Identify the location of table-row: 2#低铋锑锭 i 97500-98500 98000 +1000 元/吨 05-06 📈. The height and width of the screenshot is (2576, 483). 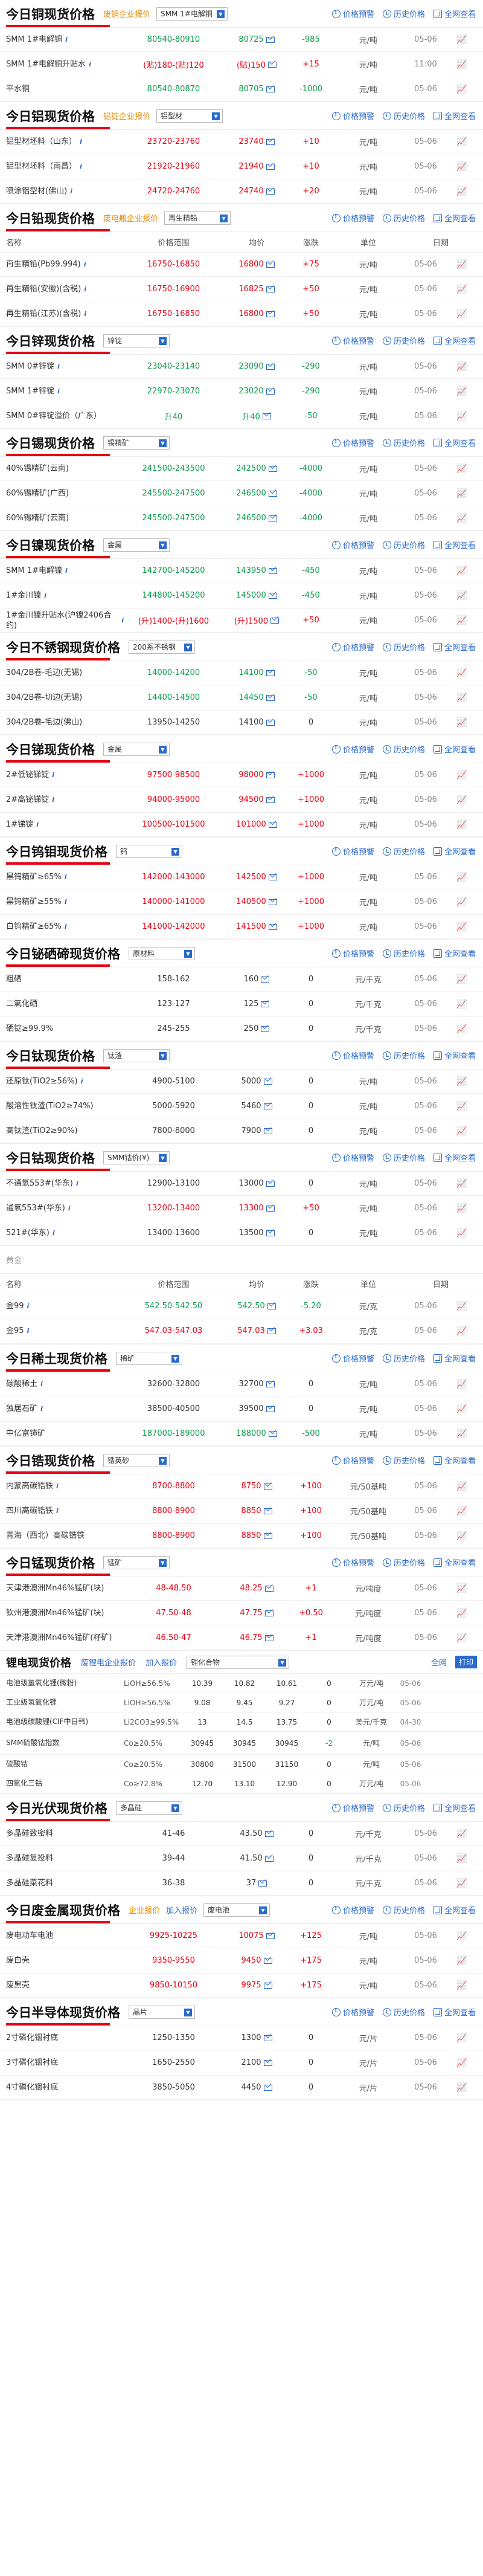
(241, 775).